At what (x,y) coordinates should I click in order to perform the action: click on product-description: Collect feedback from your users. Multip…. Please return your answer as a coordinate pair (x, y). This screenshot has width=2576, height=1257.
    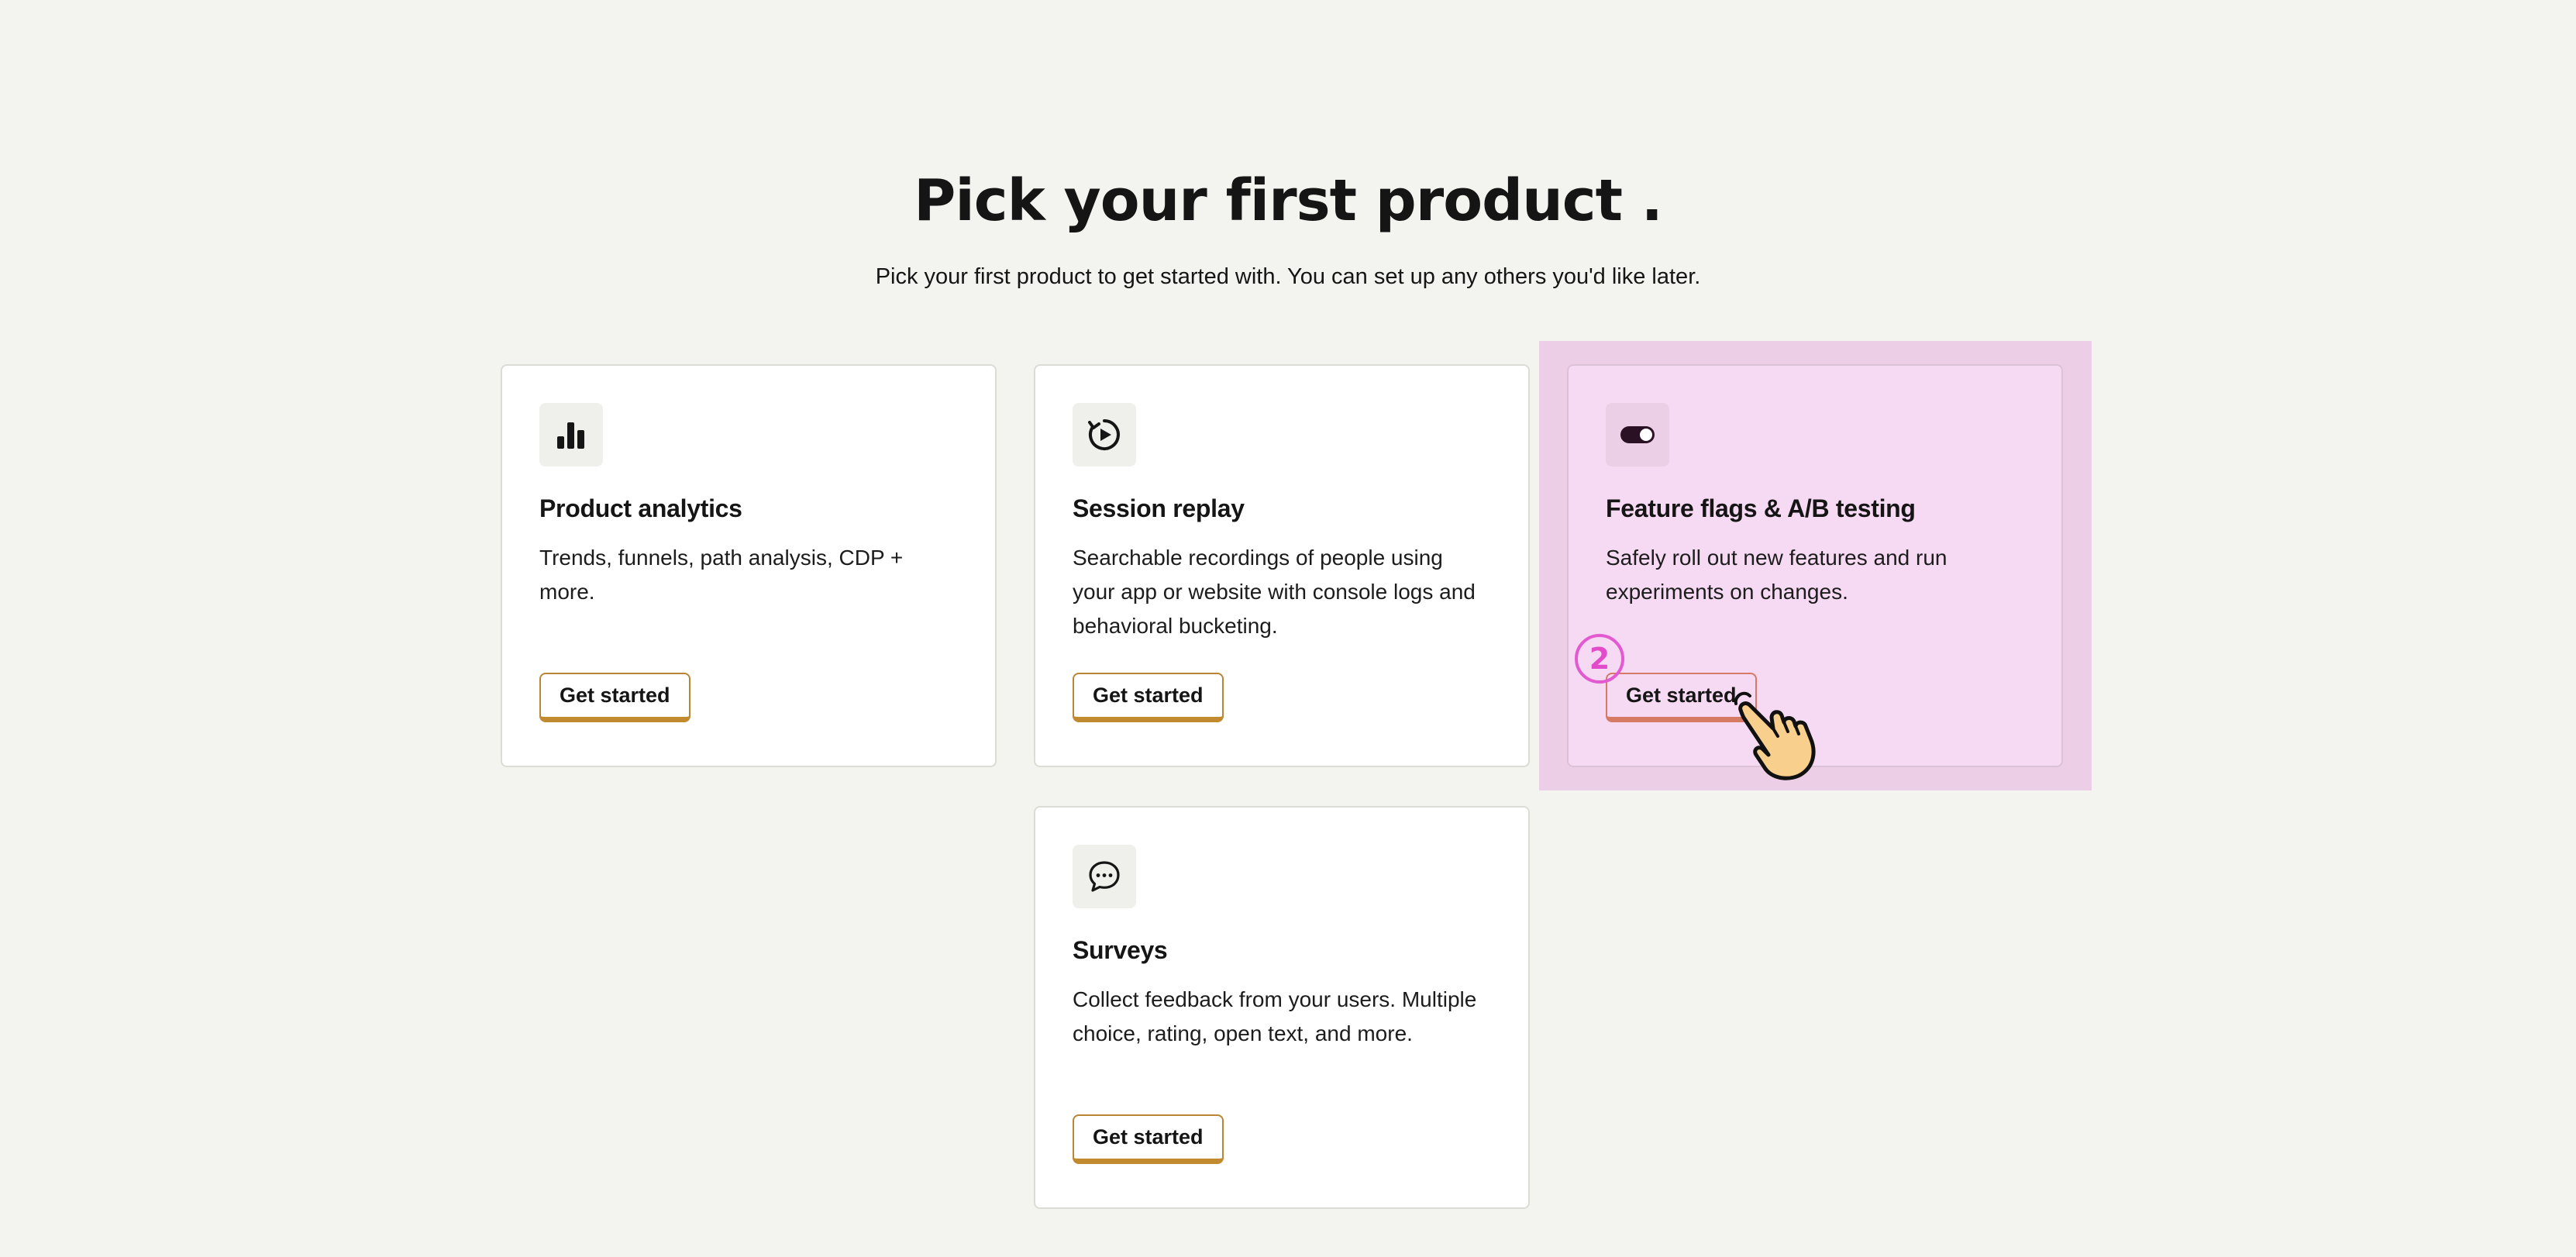
    Looking at the image, I should click on (1275, 1016).